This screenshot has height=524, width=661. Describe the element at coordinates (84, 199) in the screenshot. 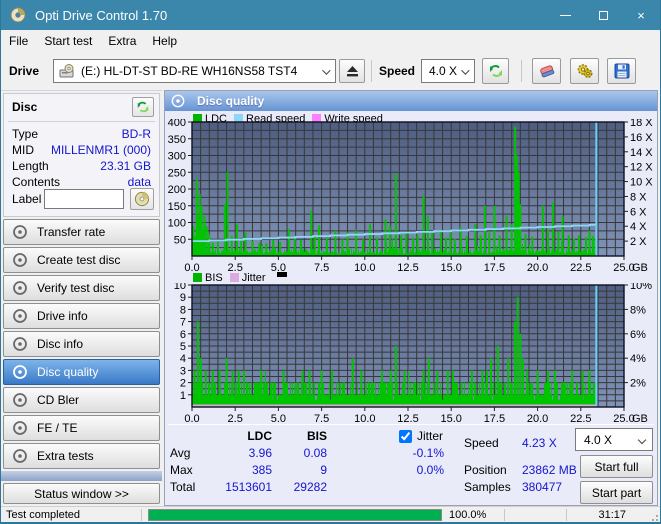

I see `disc-label-input` at that location.